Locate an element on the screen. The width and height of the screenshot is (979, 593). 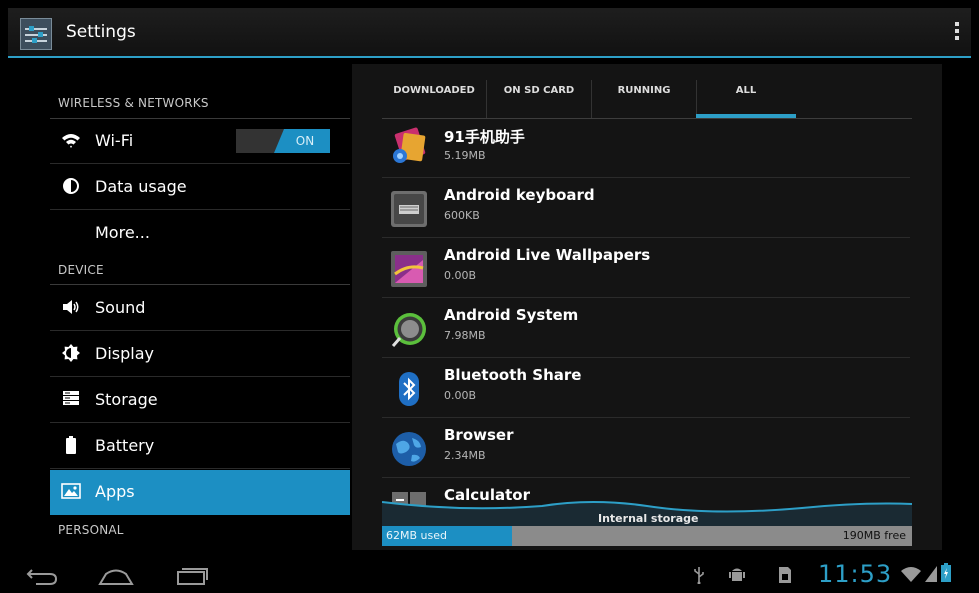
cell-signal-icon is located at coordinates (931, 576).